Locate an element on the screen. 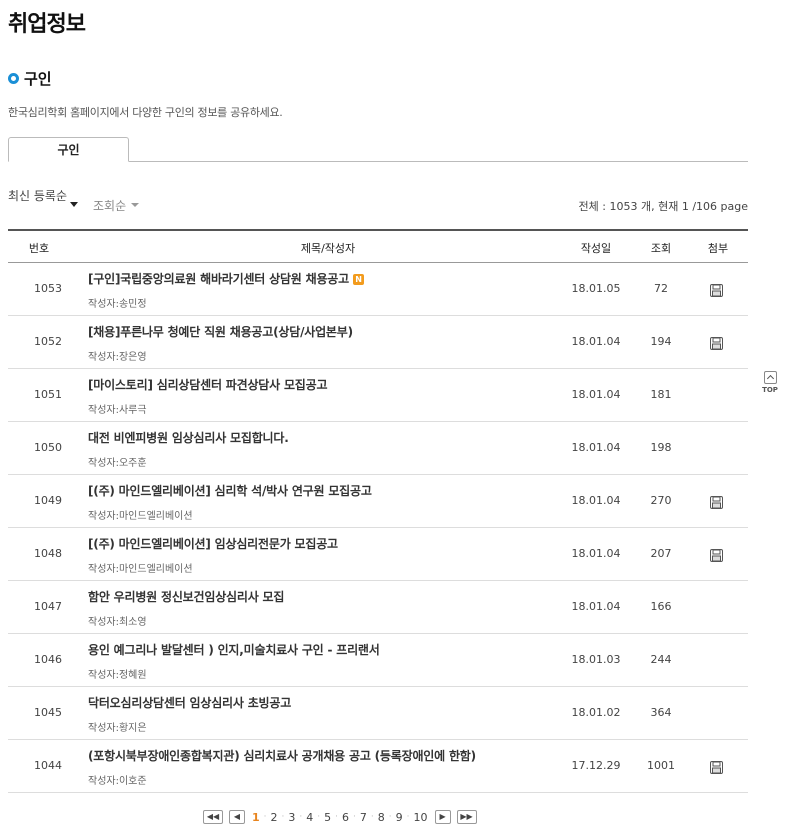 The image size is (787, 833). total-count-info: 전체 : 1053 개, 현재 1 /106 page is located at coordinates (663, 206).